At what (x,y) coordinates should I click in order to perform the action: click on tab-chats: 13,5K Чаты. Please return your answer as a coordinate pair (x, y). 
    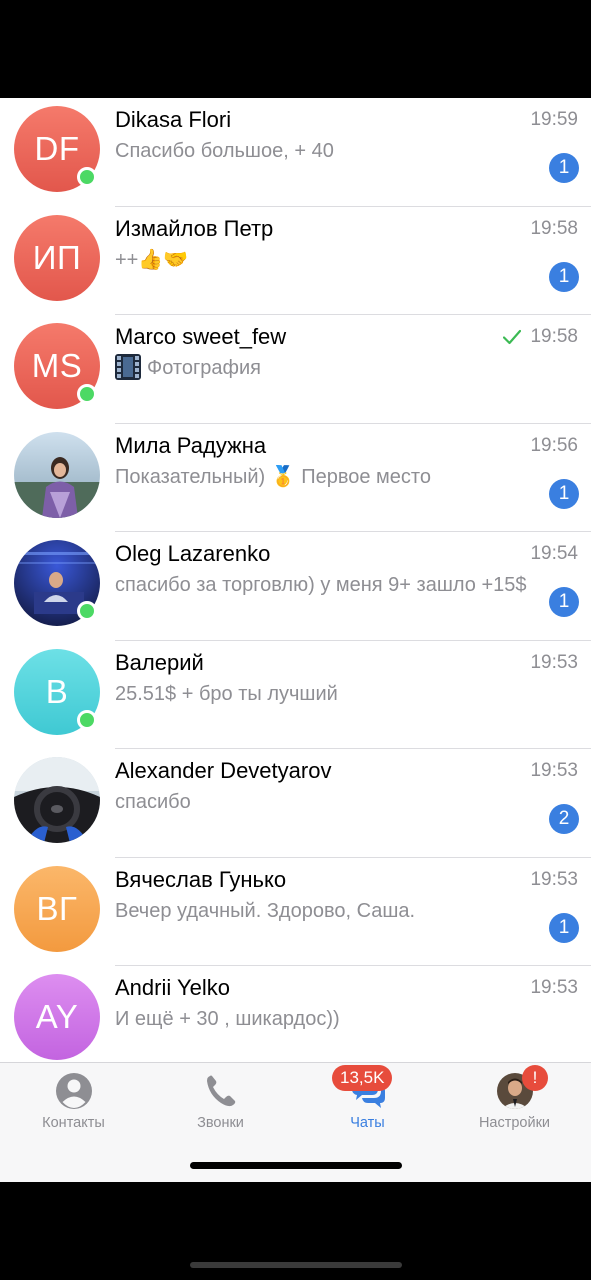
    Looking at the image, I should click on (367, 1103).